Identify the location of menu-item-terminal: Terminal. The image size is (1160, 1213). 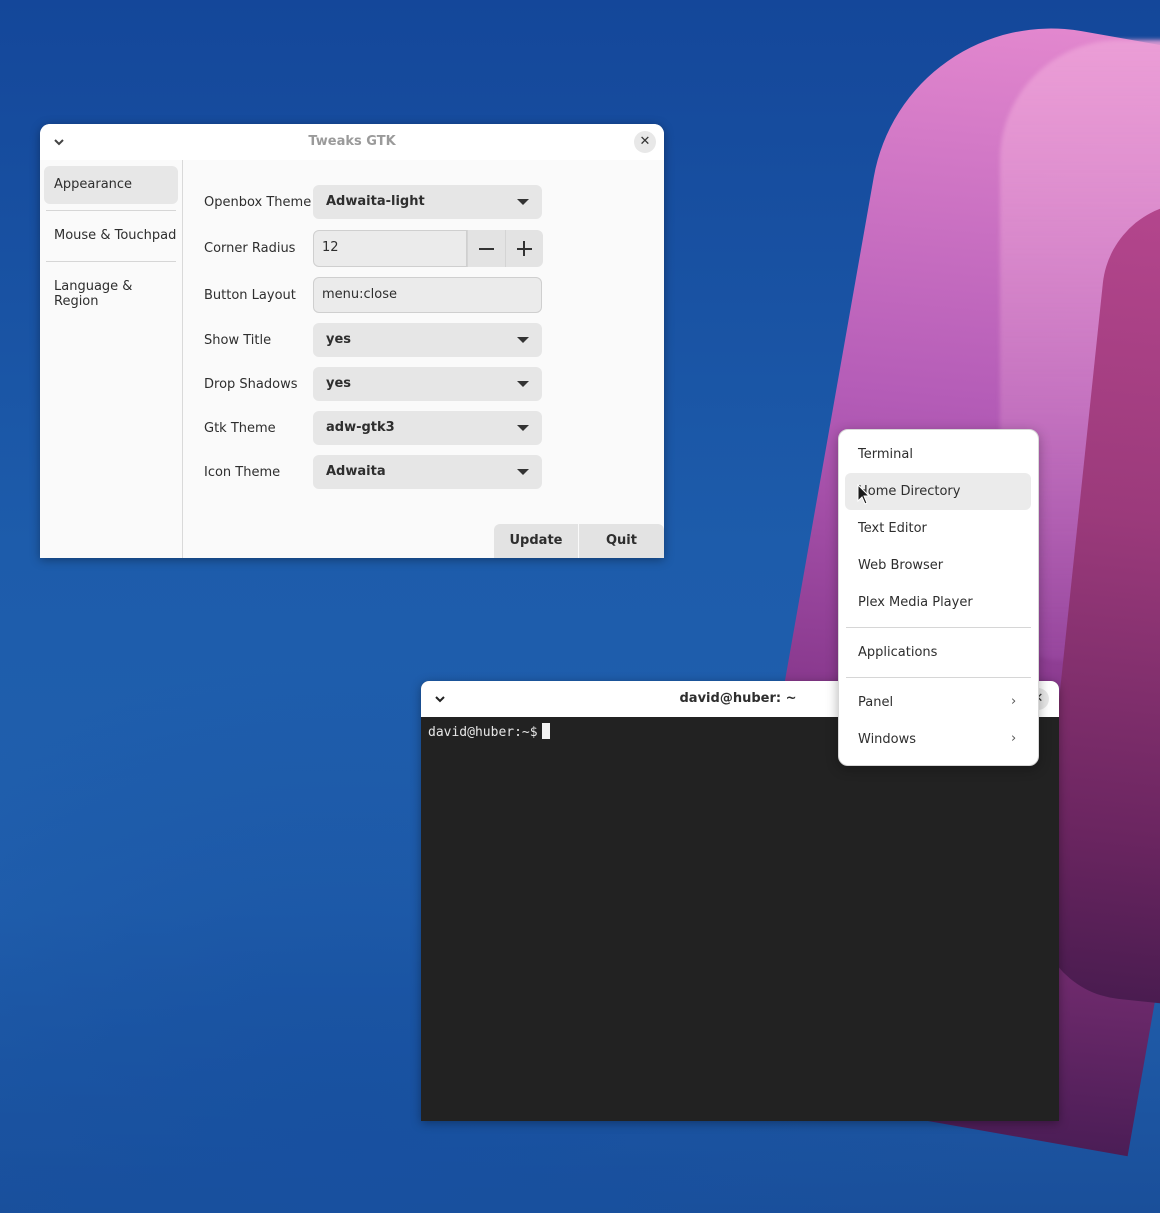
(938, 454).